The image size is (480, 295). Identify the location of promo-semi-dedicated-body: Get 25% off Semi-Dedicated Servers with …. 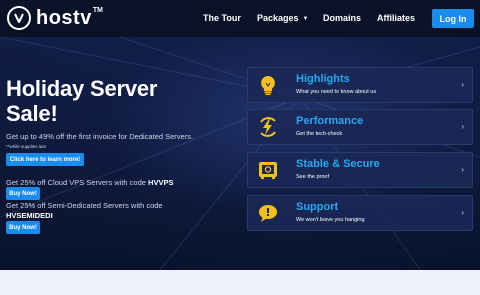
(84, 205).